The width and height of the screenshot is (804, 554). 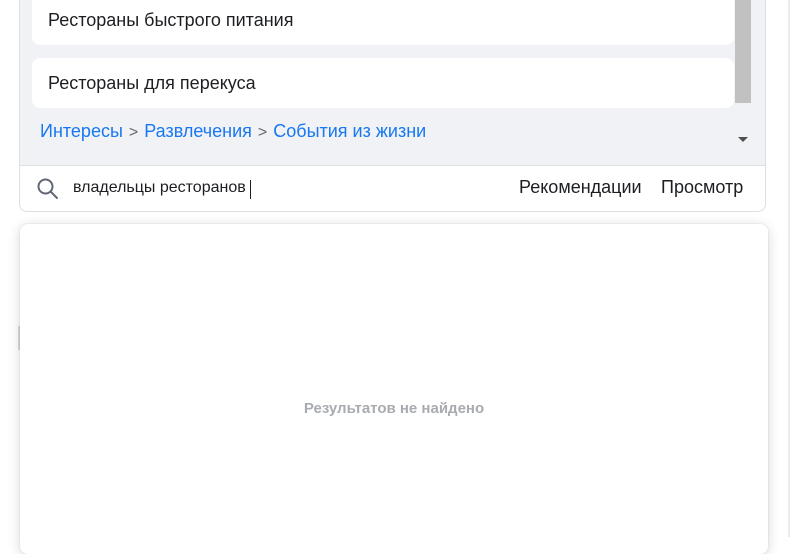 I want to click on search-input, so click(x=263, y=188).